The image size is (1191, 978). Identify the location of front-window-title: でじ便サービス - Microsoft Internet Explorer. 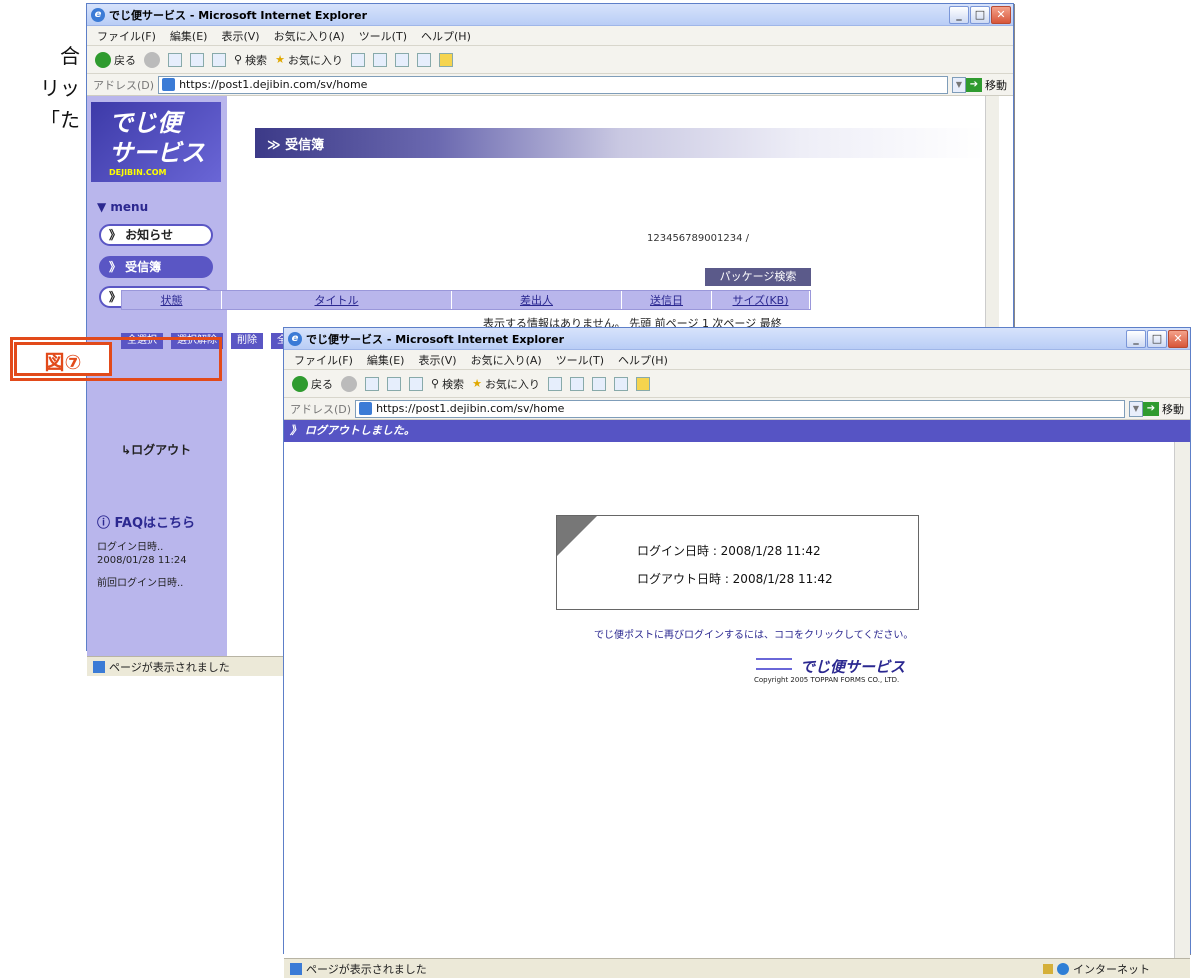
(435, 339).